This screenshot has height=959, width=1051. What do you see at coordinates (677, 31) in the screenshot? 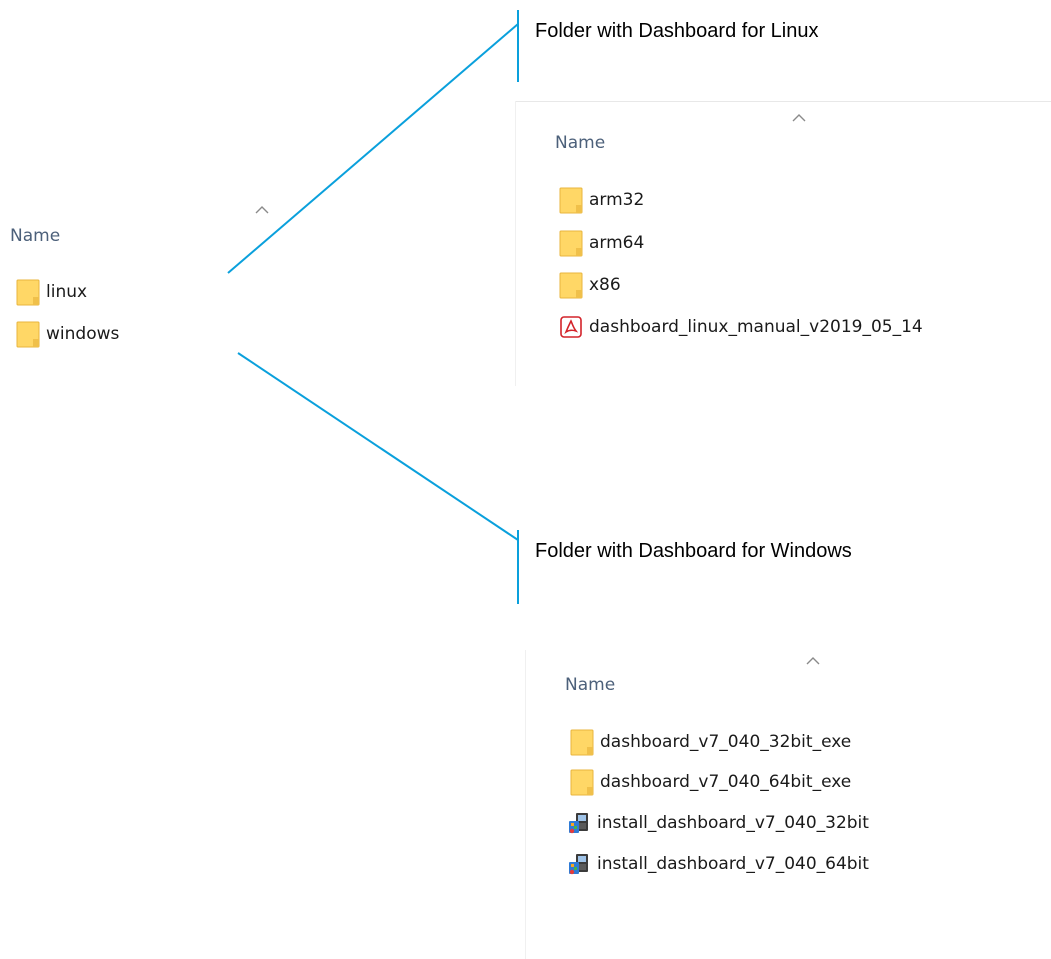
I see `linux-callout-label: Folder with Dashboard for Linux` at bounding box center [677, 31].